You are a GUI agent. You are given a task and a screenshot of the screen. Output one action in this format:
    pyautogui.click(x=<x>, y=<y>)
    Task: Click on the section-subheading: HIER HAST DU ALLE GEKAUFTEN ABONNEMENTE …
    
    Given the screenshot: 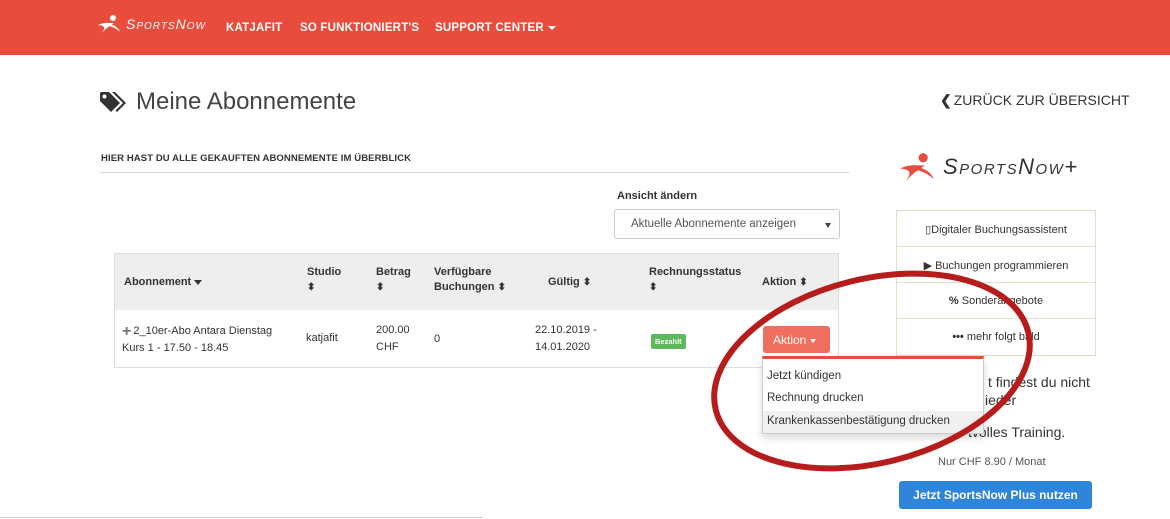 What is the action you would take?
    pyautogui.click(x=256, y=158)
    